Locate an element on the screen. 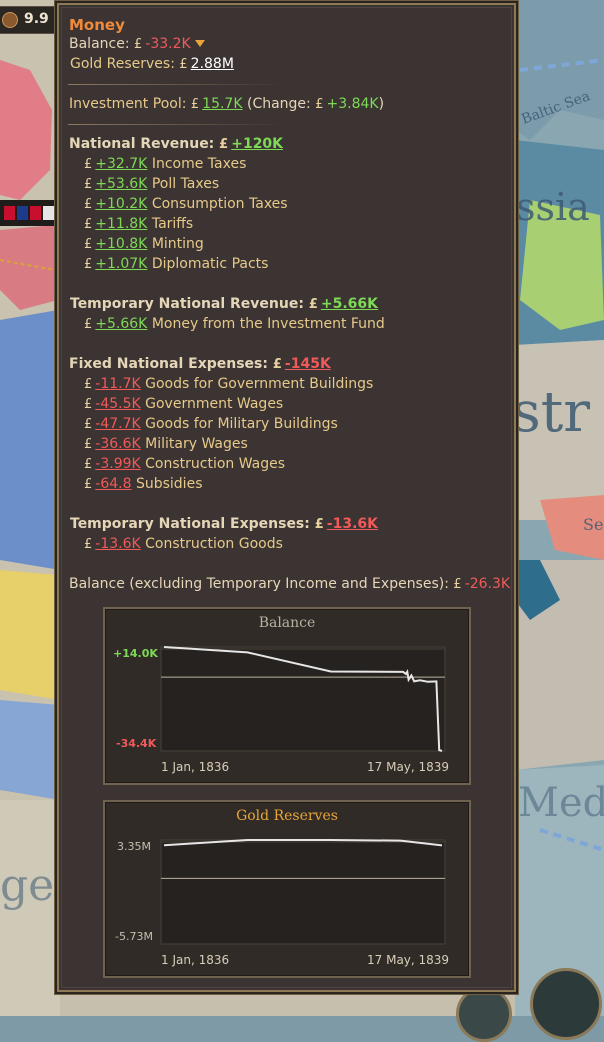  temp-revenue-header: Temporary National Revenue: £ +5.66K is located at coordinates (224, 304).